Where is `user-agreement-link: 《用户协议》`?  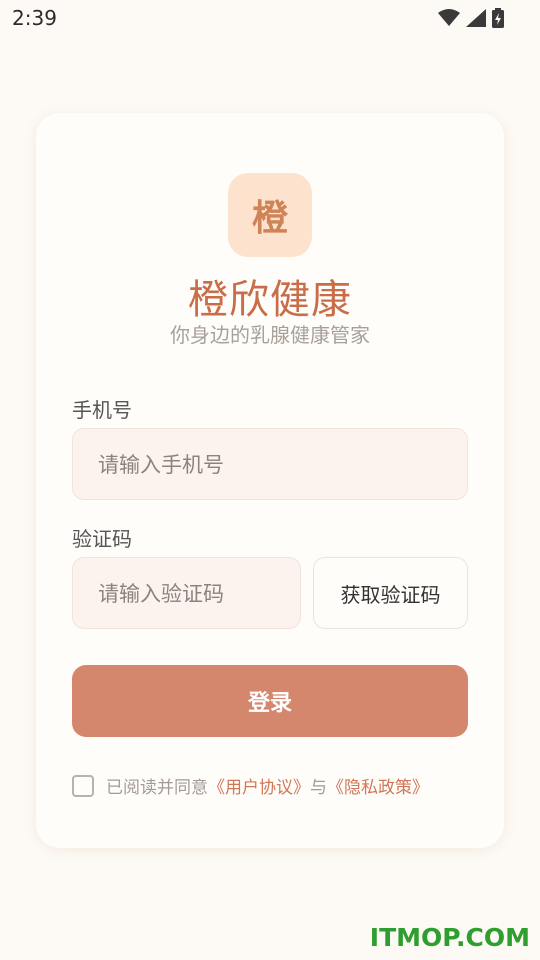 user-agreement-link: 《用户协议》 is located at coordinates (259, 785).